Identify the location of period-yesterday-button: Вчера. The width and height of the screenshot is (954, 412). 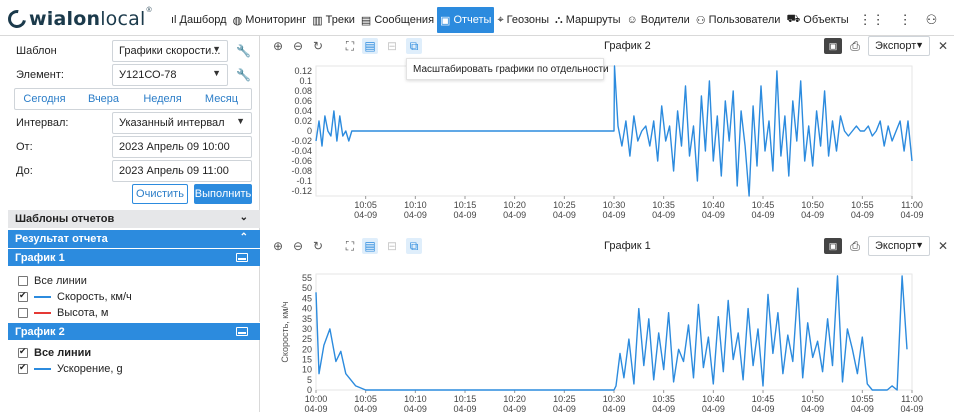
(103, 99).